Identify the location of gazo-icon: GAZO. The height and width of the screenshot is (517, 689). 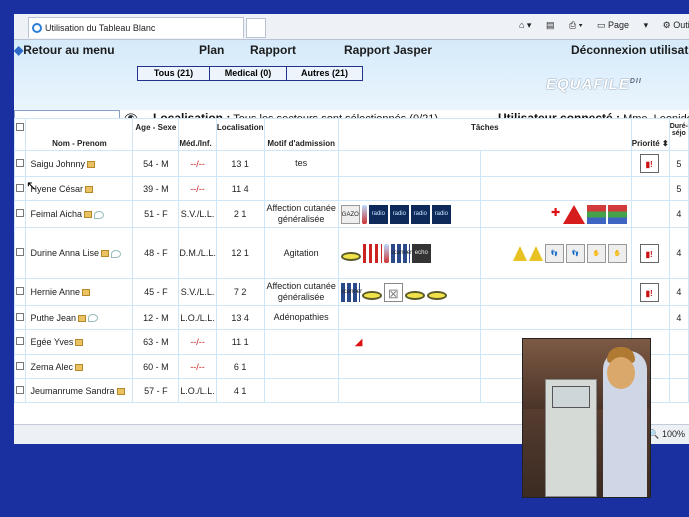
(350, 214).